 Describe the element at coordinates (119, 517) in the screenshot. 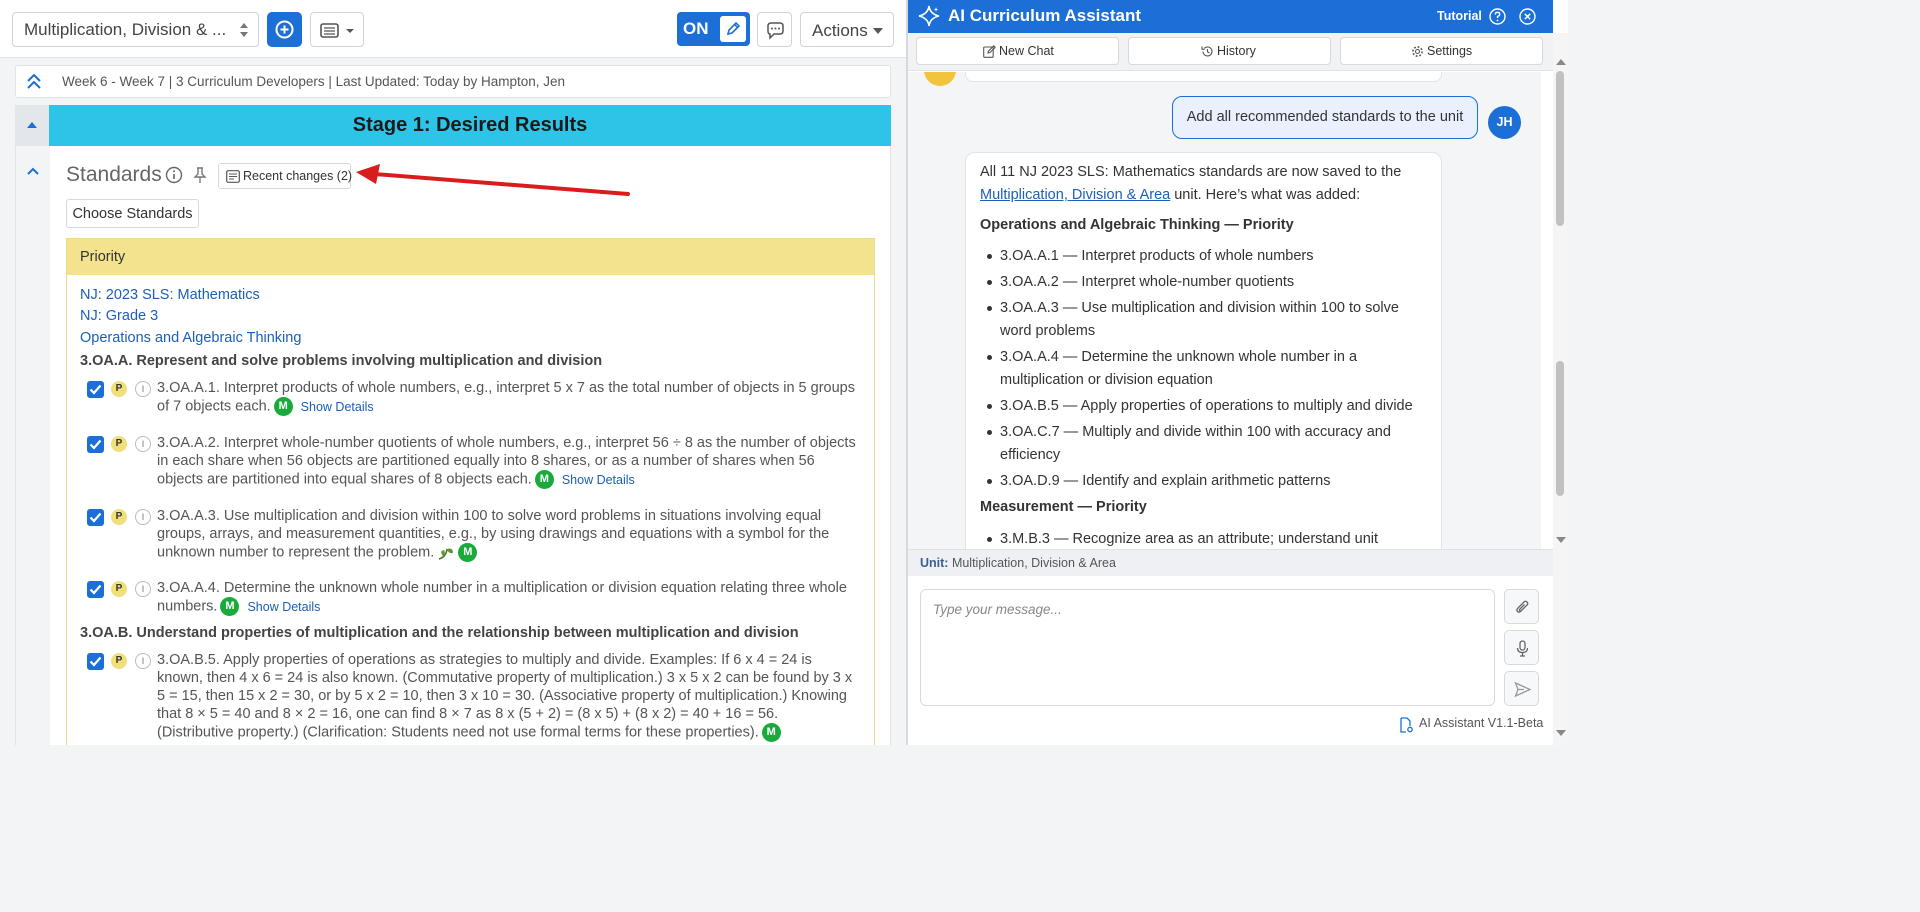

I see `priority-badge: P` at that location.